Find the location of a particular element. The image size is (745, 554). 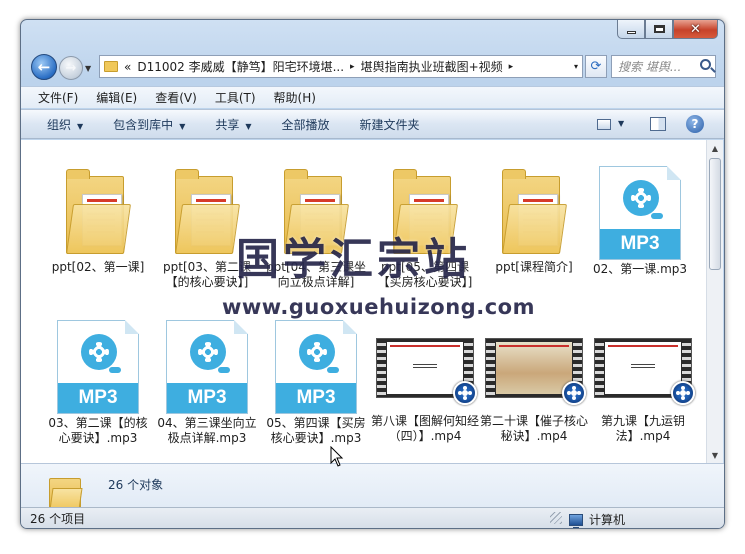

vertical-scrollbar: ▲ ▼ is located at coordinates (714, 301).